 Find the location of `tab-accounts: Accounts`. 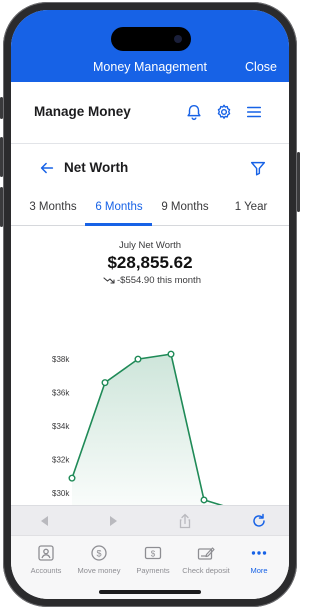

tab-accounts: Accounts is located at coordinates (46, 559).